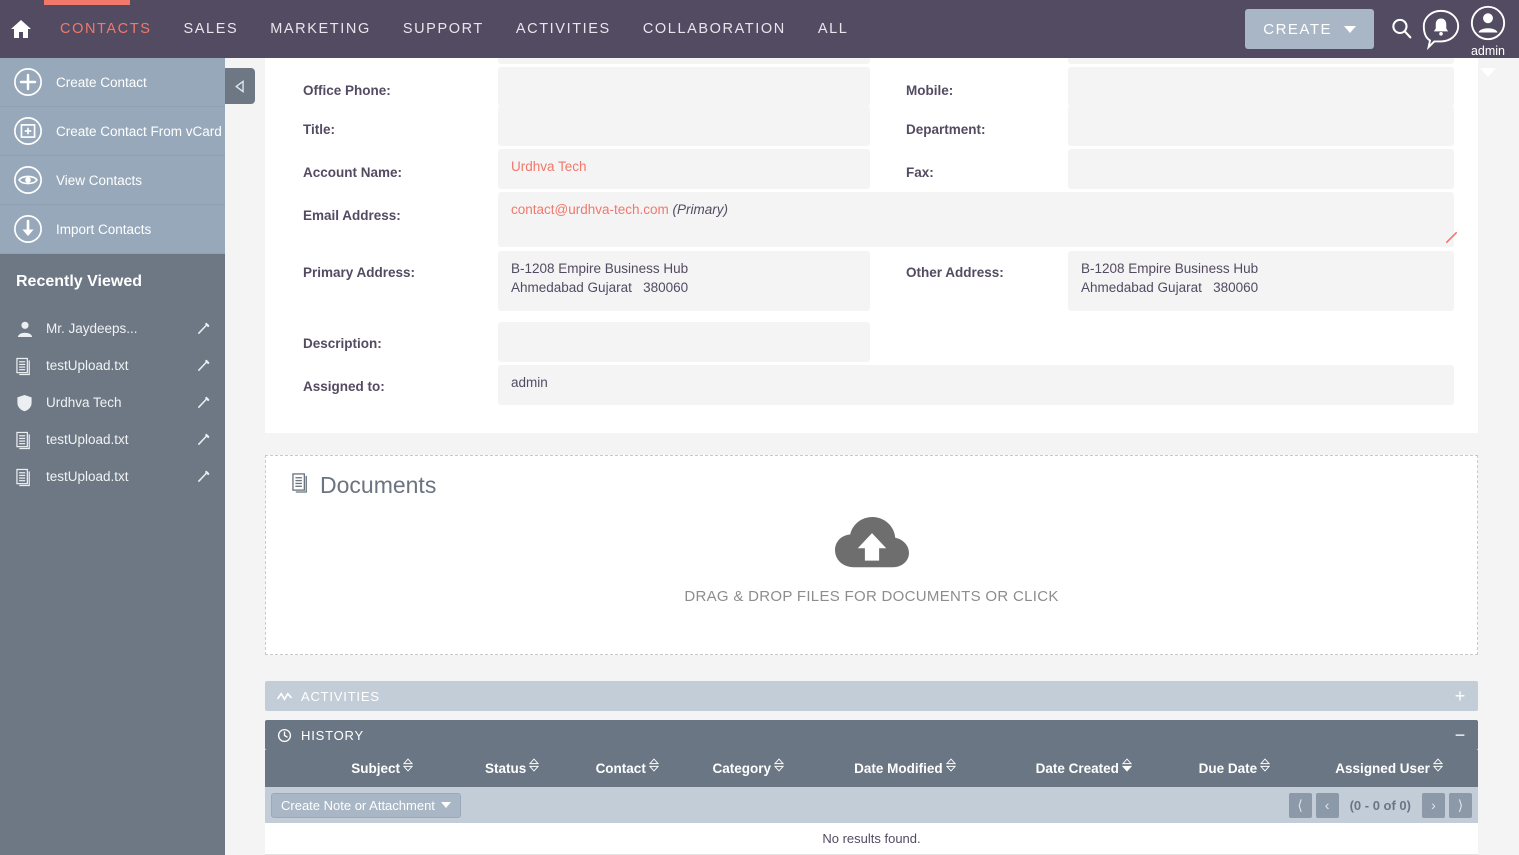 The image size is (1519, 855). I want to click on activities-panel-header: ACTIVITIES +, so click(871, 696).